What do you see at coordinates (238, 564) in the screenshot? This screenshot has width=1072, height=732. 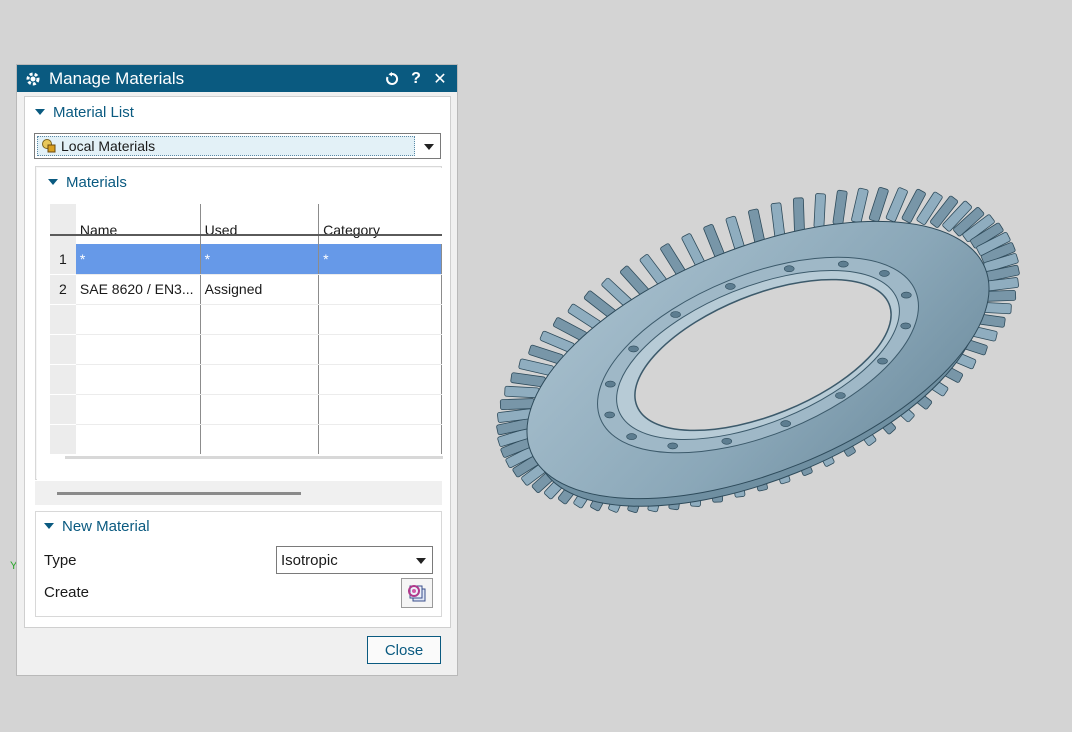 I see `new-material-section: New Material Type Isotropic Create` at bounding box center [238, 564].